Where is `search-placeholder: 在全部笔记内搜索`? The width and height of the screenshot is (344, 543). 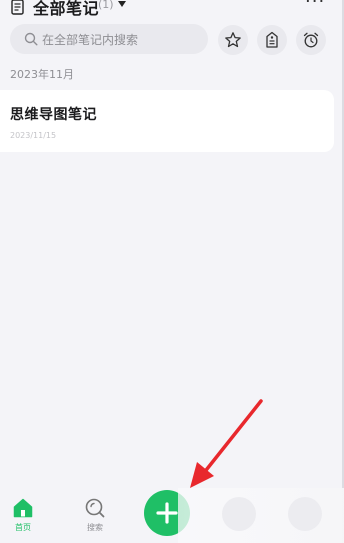
search-placeholder: 在全部笔记内搜索 is located at coordinates (90, 40).